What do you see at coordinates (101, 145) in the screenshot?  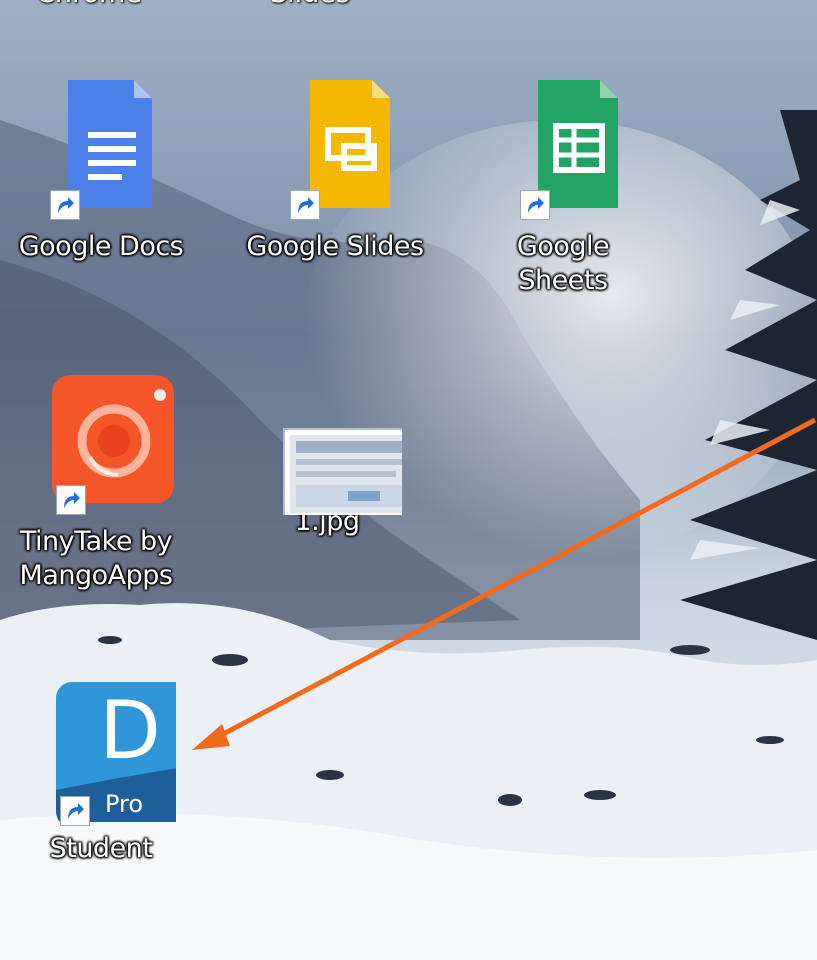 I see `google-docs-icon` at bounding box center [101, 145].